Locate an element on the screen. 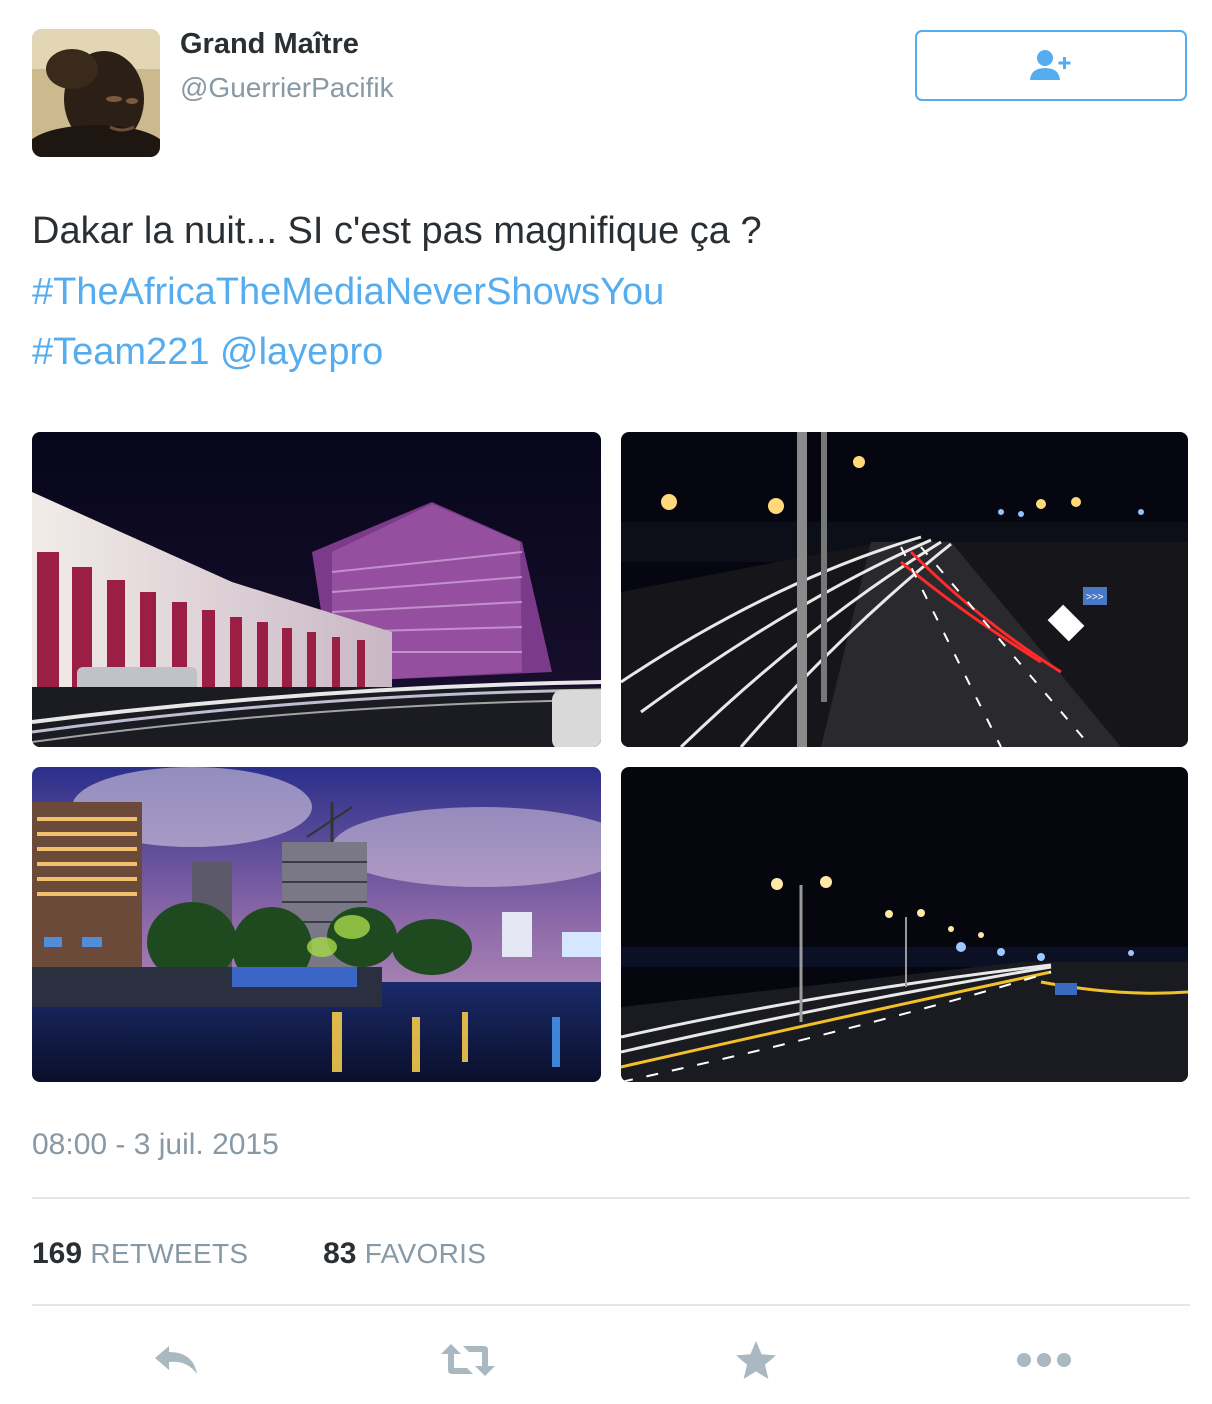 The image size is (1212, 1404). mention-link: @layepro is located at coordinates (301, 352).